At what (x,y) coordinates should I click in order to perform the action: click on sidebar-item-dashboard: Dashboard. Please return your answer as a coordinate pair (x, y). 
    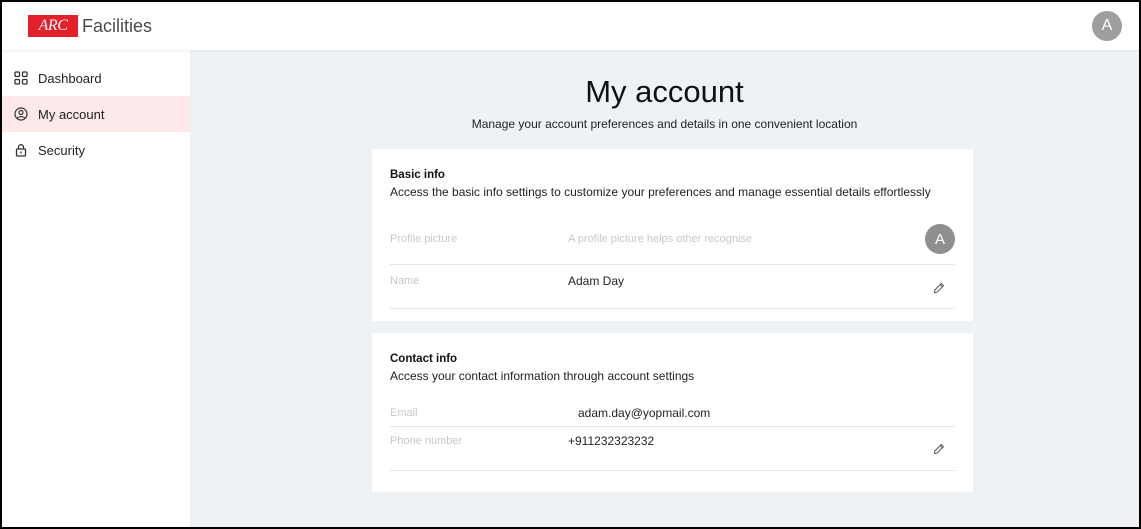
    Looking at the image, I should click on (96, 78).